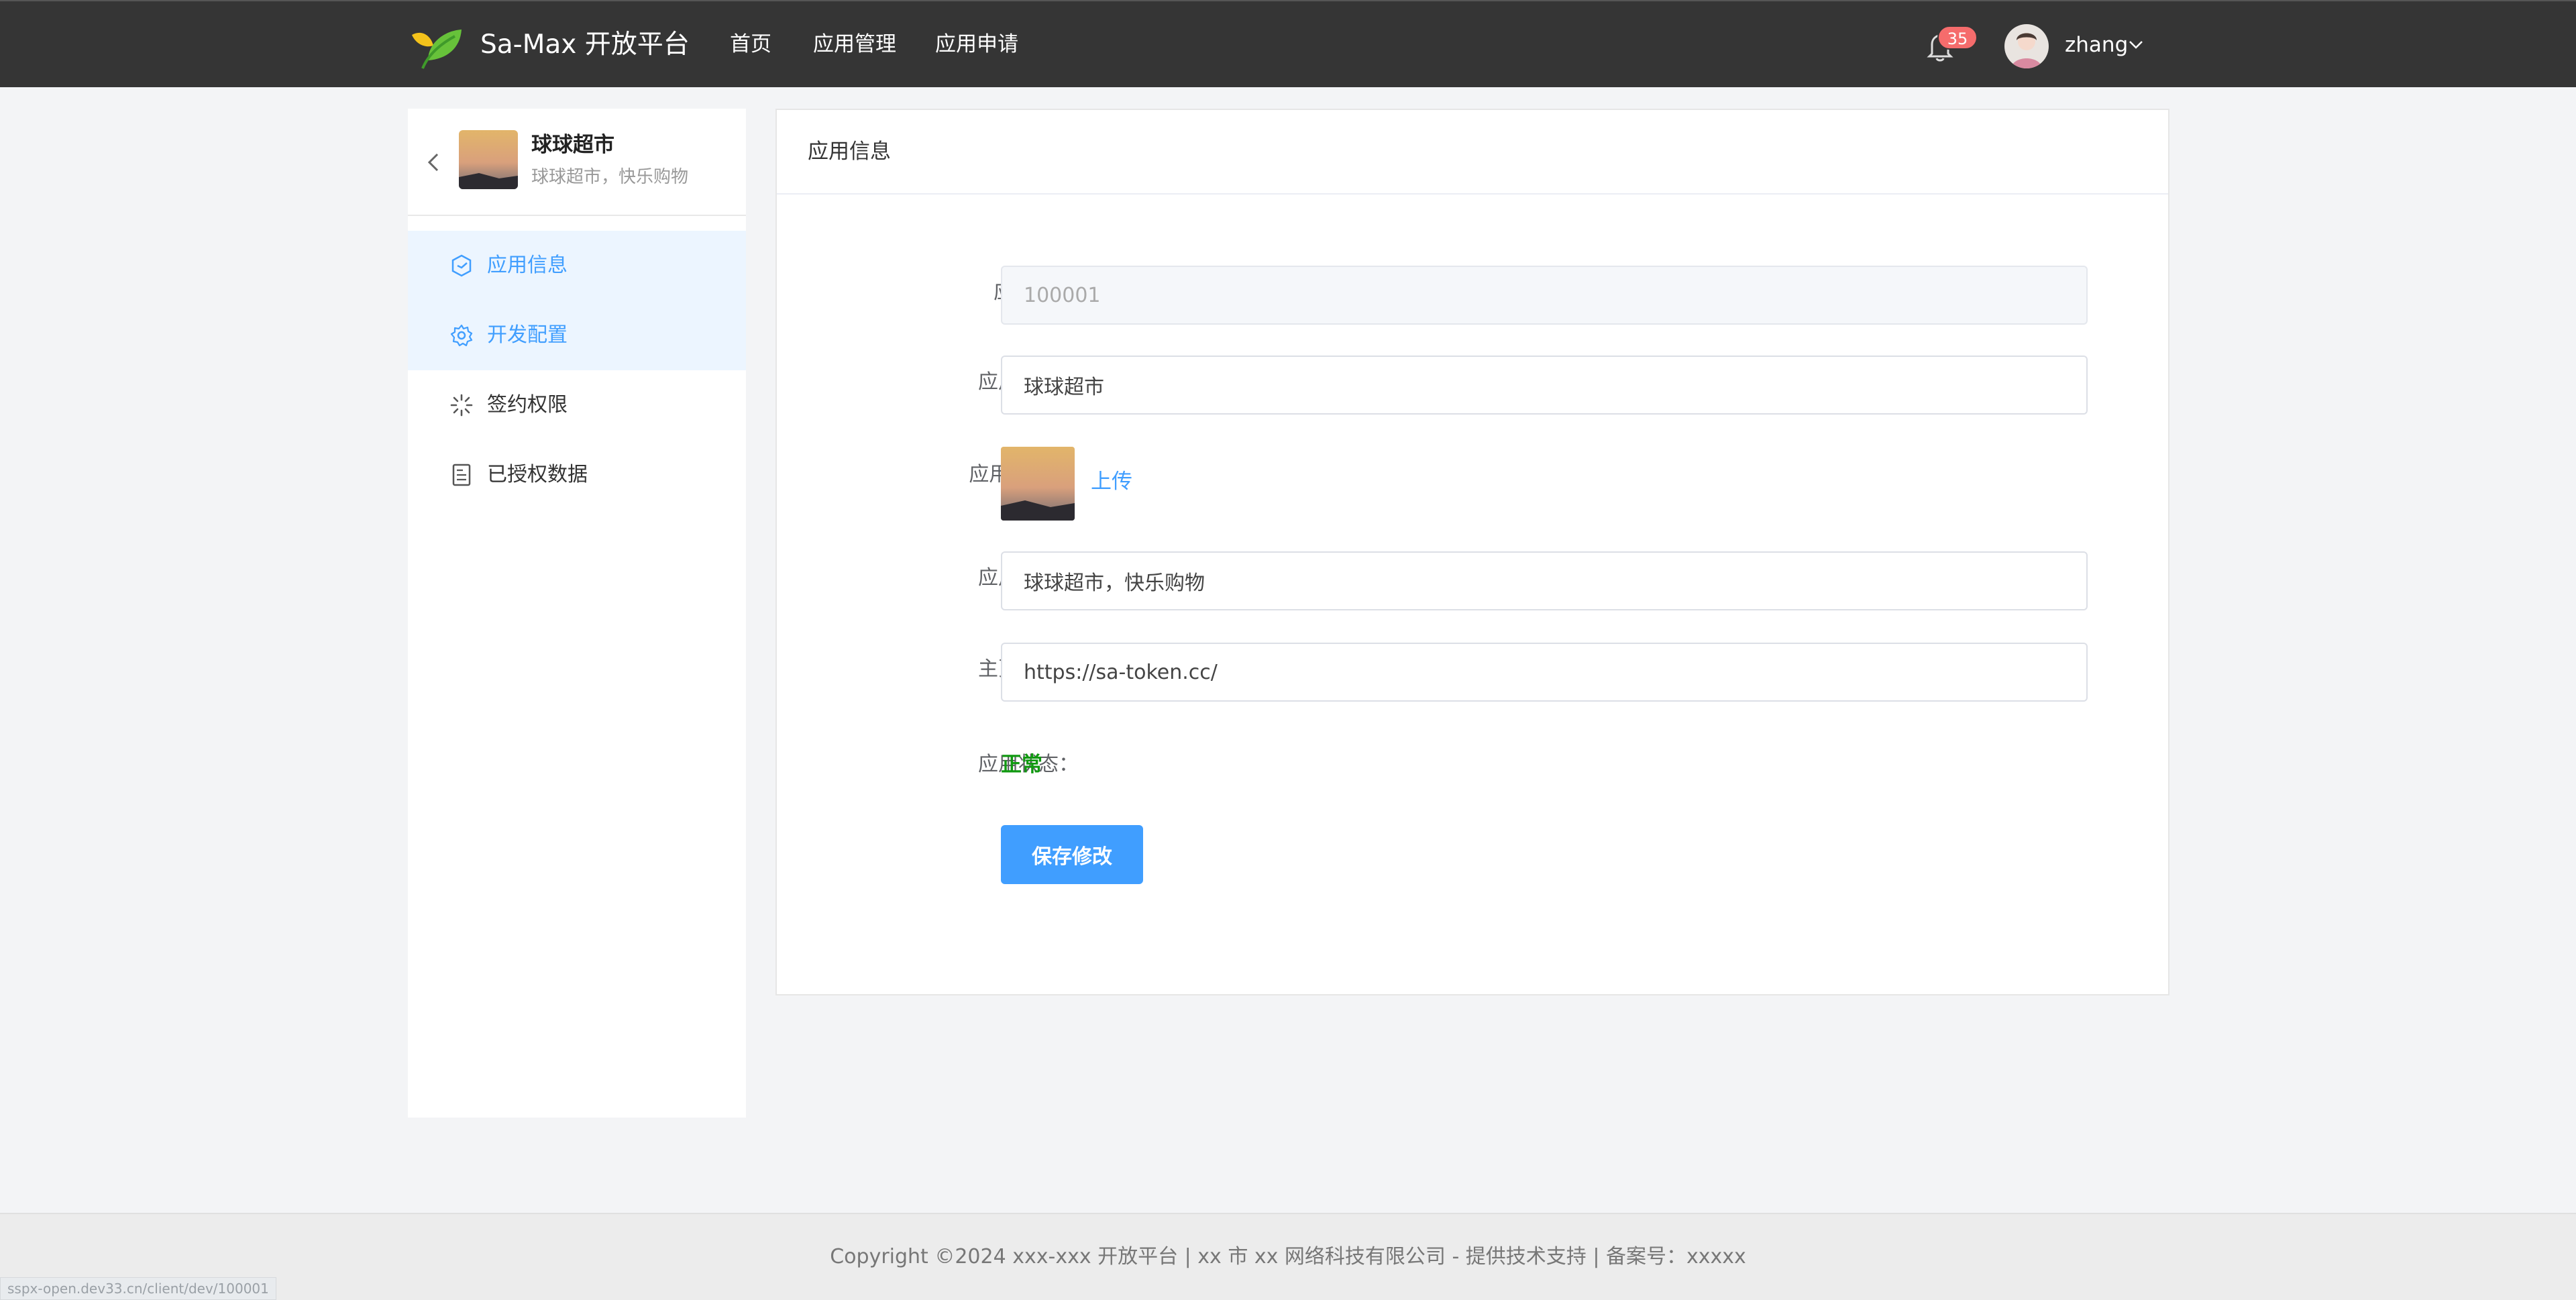 This screenshot has height=1300, width=2576. What do you see at coordinates (976, 44) in the screenshot?
I see `nav-app-apply: 应用申请` at bounding box center [976, 44].